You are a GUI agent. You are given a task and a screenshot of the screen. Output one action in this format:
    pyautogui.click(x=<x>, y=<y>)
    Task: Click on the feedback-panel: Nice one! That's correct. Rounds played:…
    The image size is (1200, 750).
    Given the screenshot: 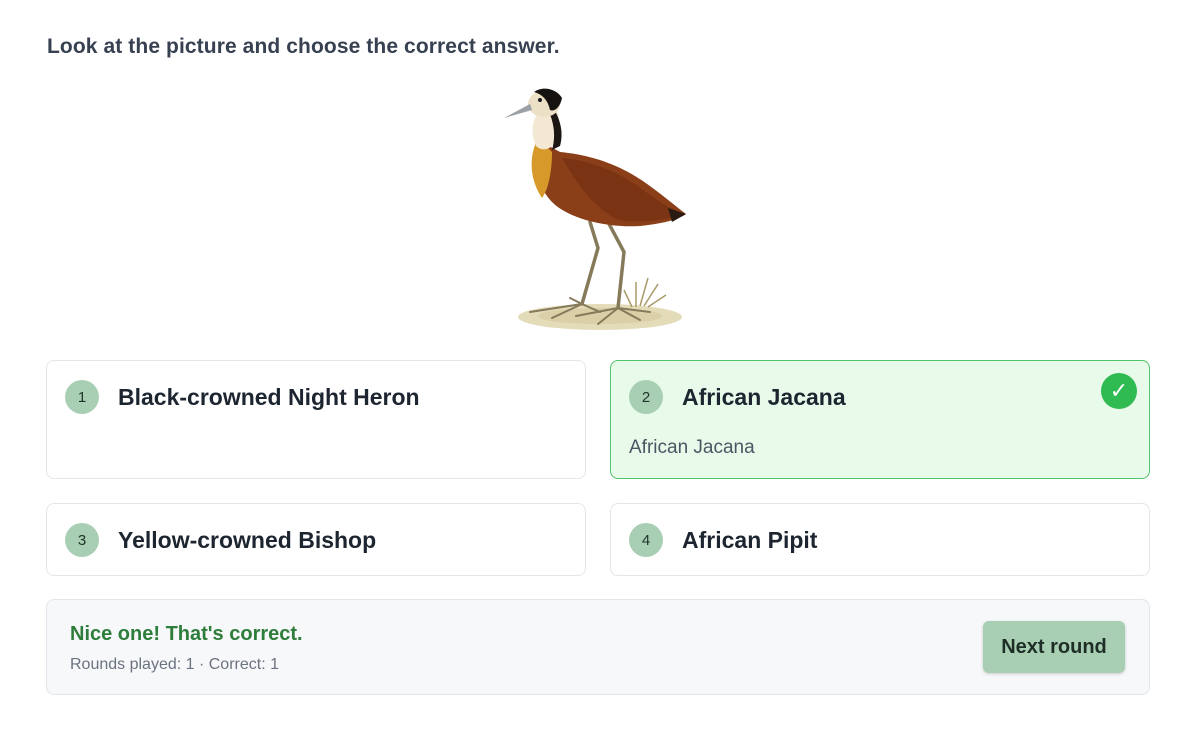 What is the action you would take?
    pyautogui.click(x=598, y=647)
    